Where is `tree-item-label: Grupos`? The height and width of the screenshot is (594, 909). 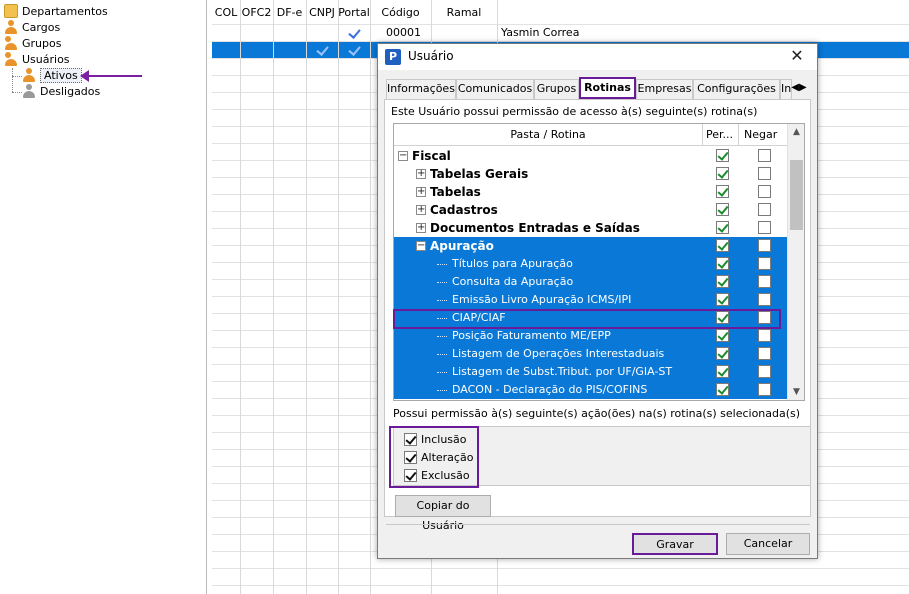 tree-item-label: Grupos is located at coordinates (42, 43).